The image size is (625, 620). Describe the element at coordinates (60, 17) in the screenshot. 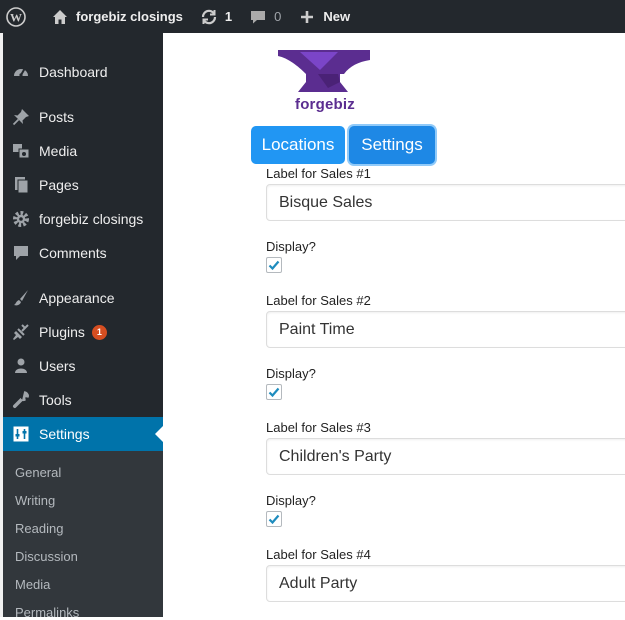

I see `home-icon` at that location.